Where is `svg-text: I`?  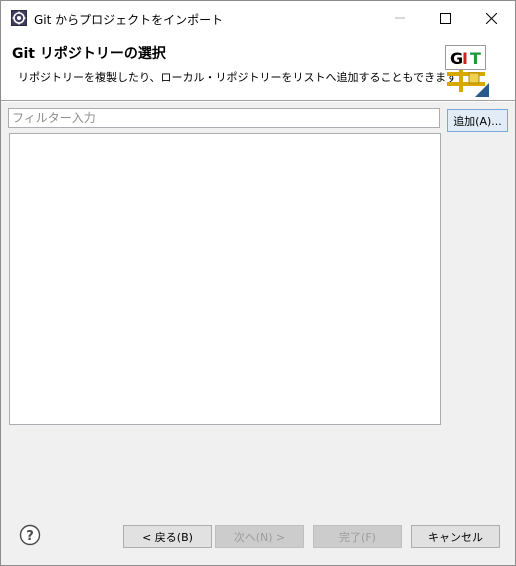 svg-text: I is located at coordinates (465, 58).